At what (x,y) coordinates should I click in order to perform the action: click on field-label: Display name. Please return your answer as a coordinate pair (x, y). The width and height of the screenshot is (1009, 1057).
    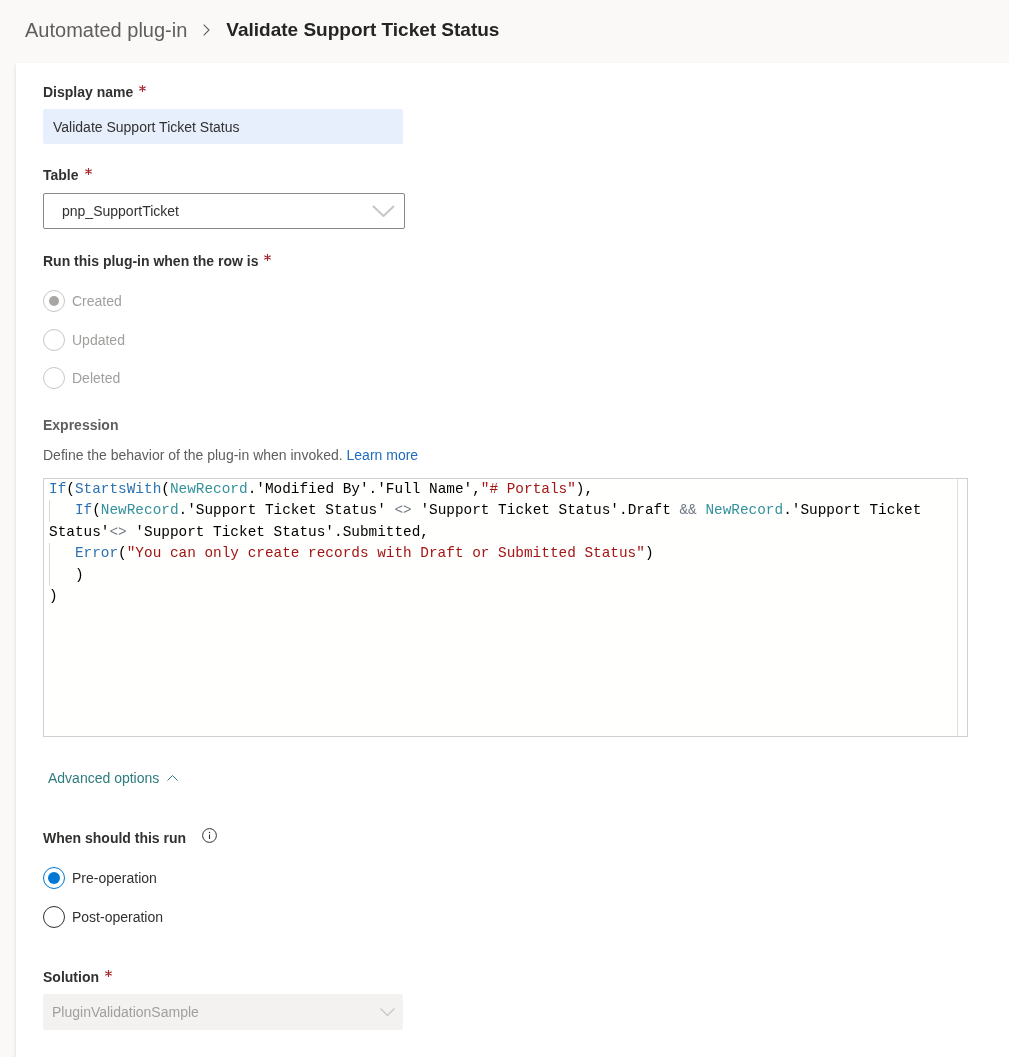
    Looking at the image, I should click on (88, 92).